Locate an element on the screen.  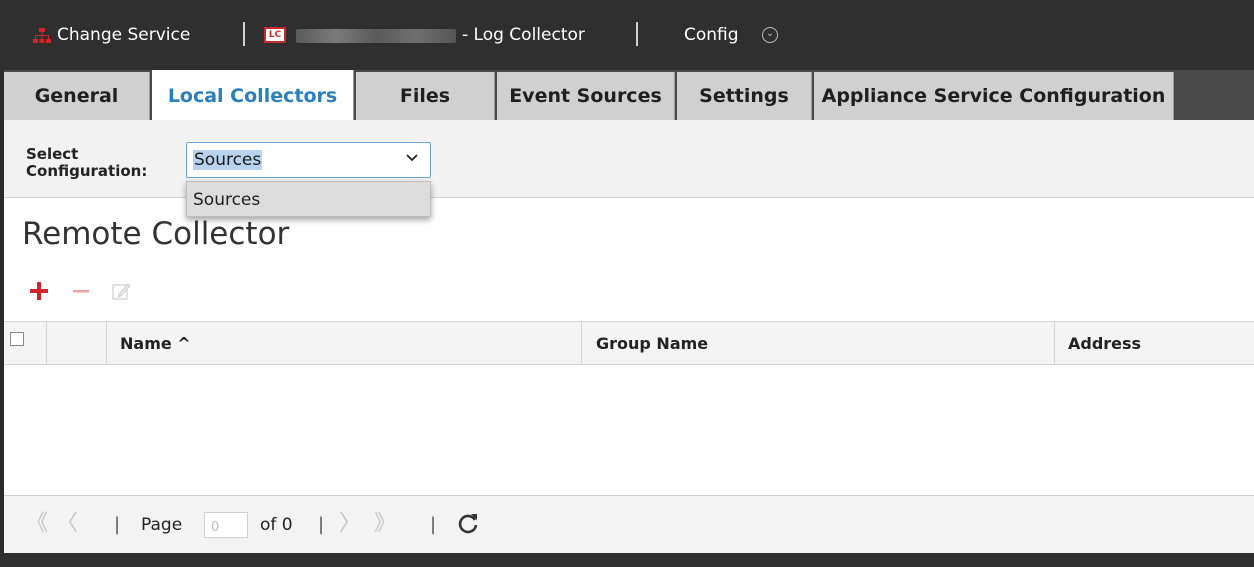
section-title: Remote Collector is located at coordinates (156, 234).